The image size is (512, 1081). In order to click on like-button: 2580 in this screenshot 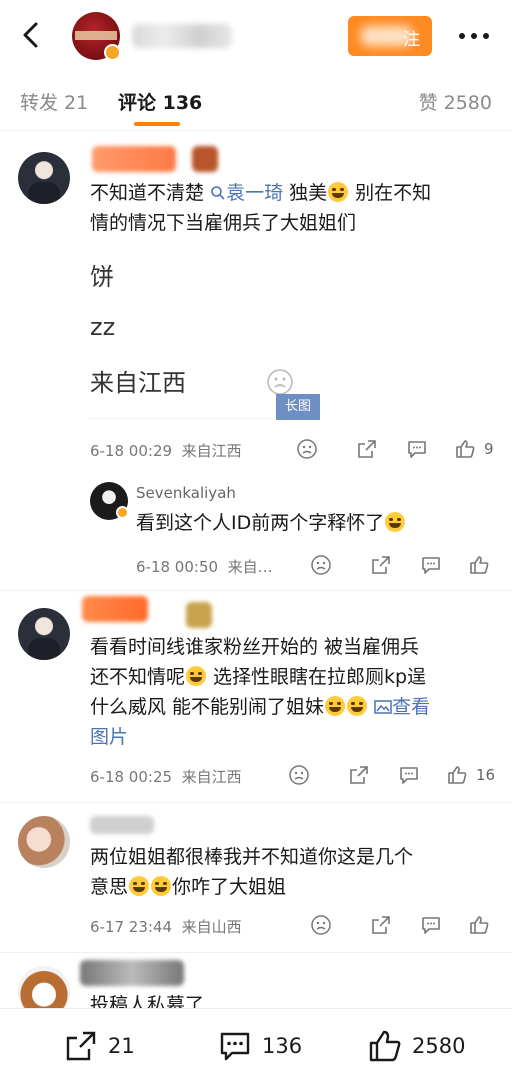, I will do `click(423, 1046)`.